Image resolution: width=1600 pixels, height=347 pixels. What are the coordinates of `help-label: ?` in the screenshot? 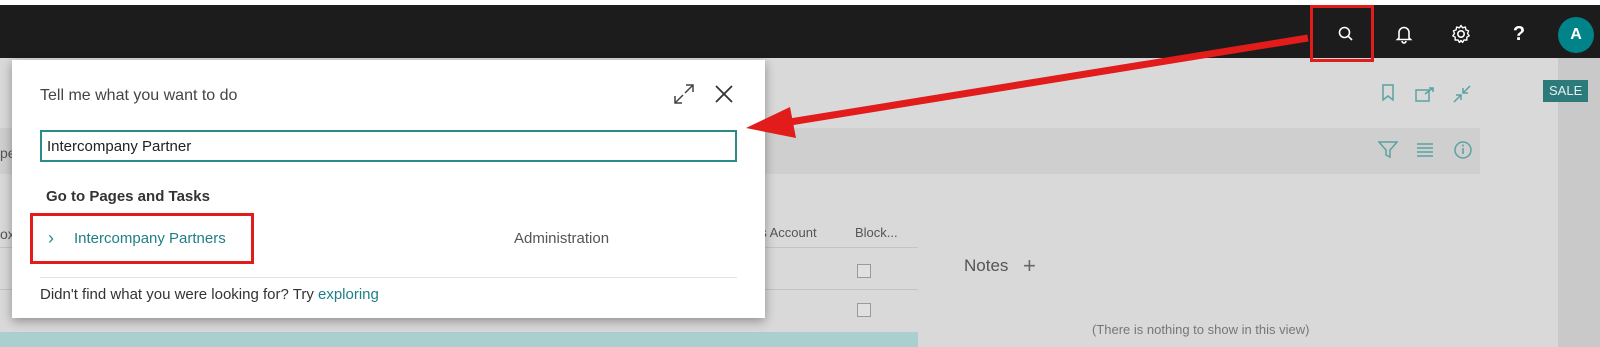 It's located at (1519, 33).